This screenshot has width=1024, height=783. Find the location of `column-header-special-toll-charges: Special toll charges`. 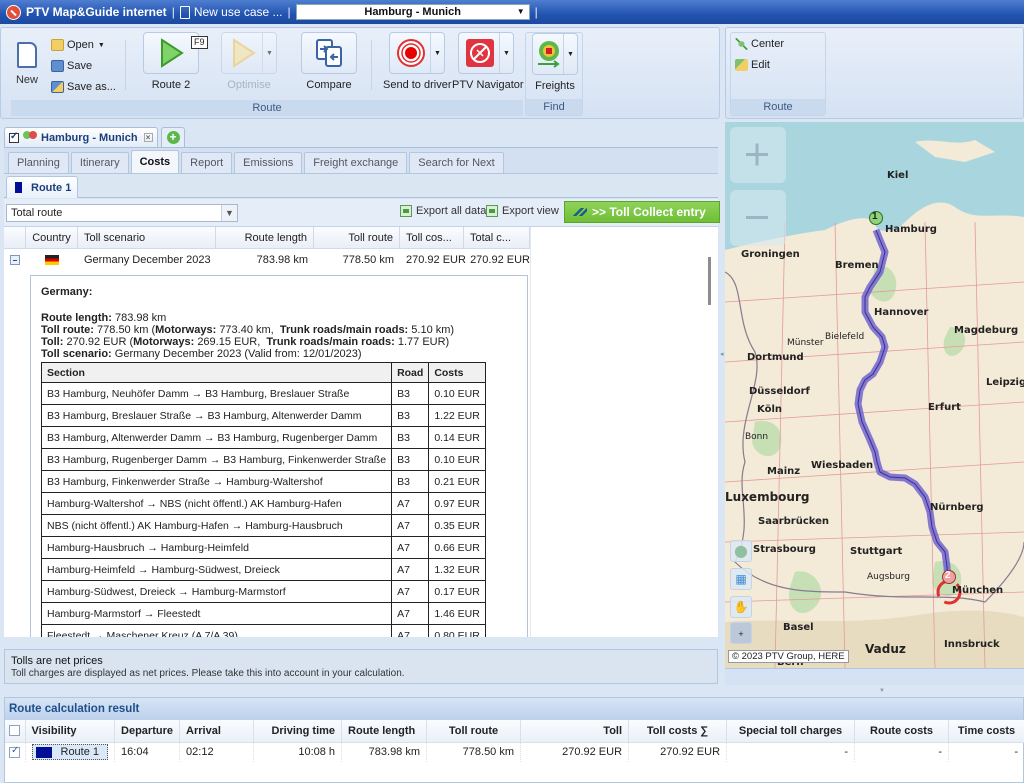

column-header-special-toll-charges: Special toll charges is located at coordinates (791, 731).